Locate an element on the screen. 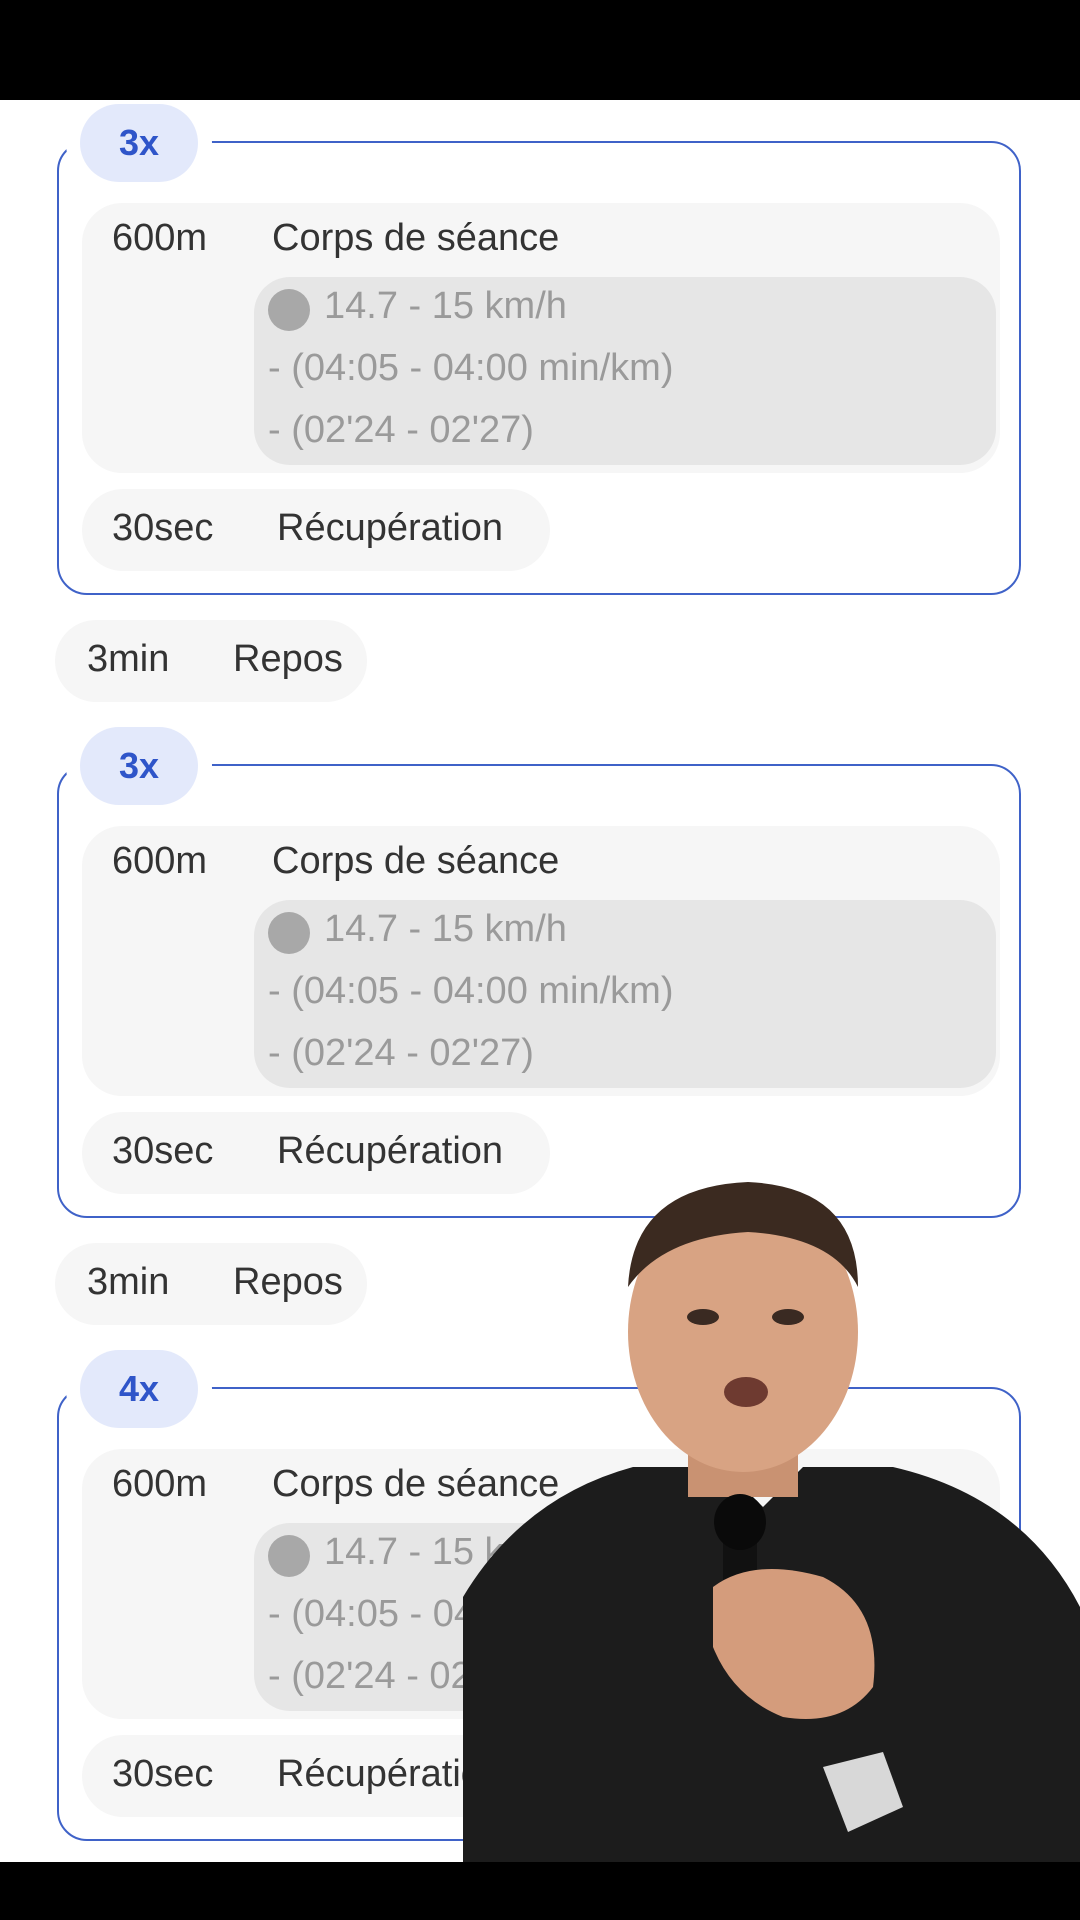 The width and height of the screenshot is (1080, 1920). recovery-label: Récupération is located at coordinates (390, 528).